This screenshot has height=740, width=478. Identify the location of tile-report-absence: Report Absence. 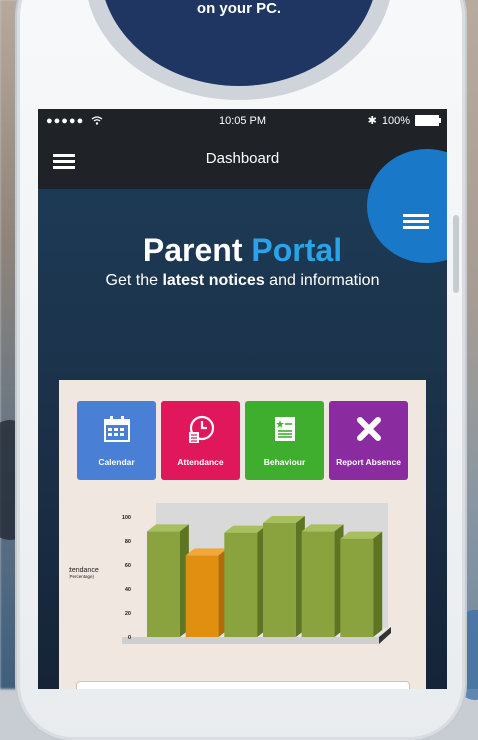
(368, 440).